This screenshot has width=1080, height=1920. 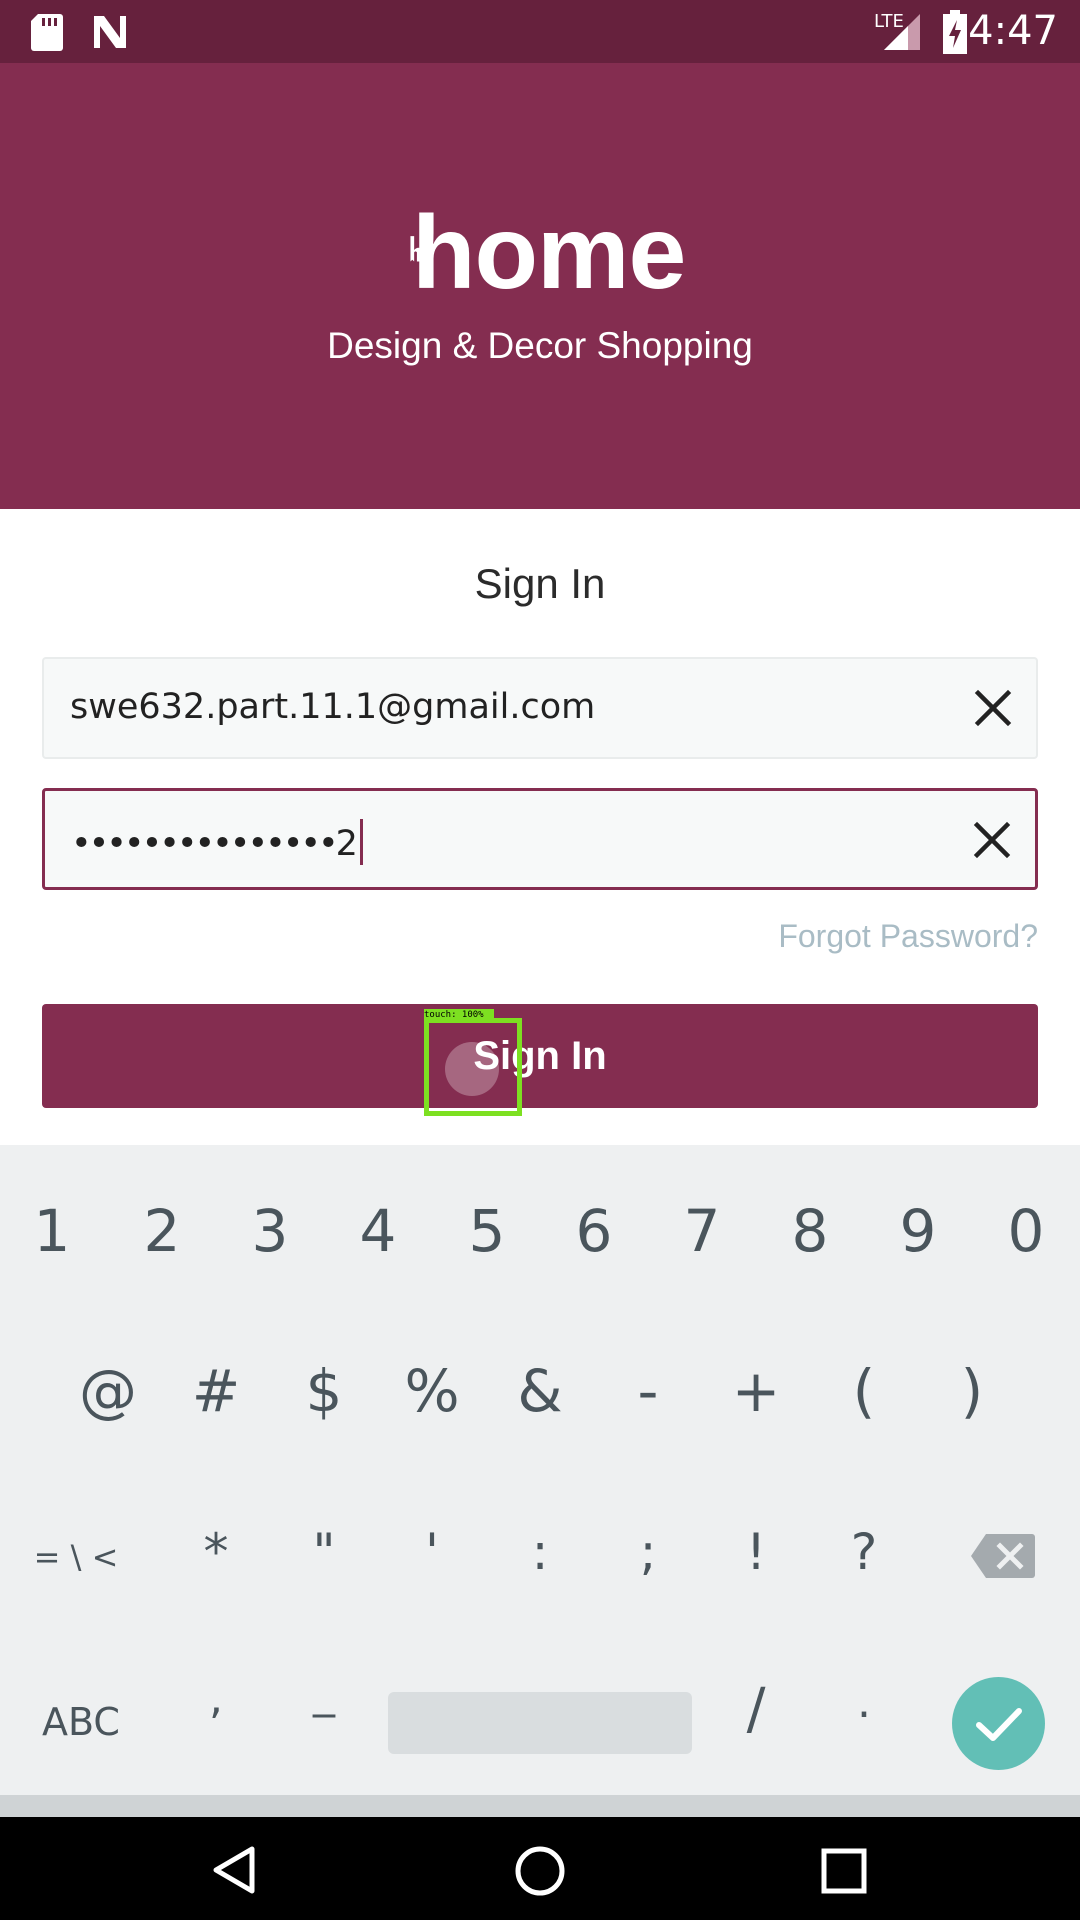 What do you see at coordinates (993, 708) in the screenshot?
I see `clear-email-icon` at bounding box center [993, 708].